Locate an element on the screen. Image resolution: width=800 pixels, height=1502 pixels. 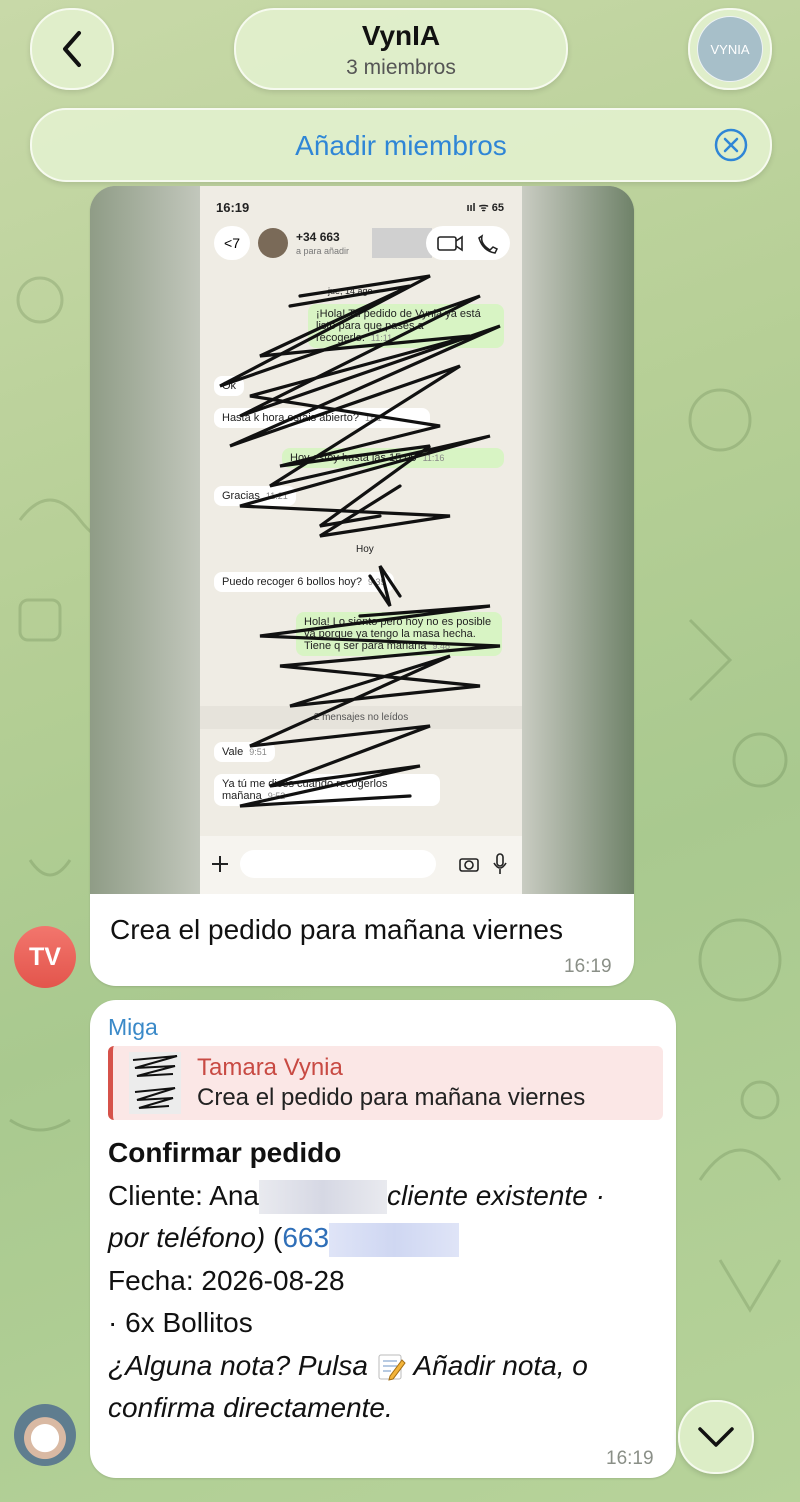
group-avatar-text: VYNIA is located at coordinates (730, 49).